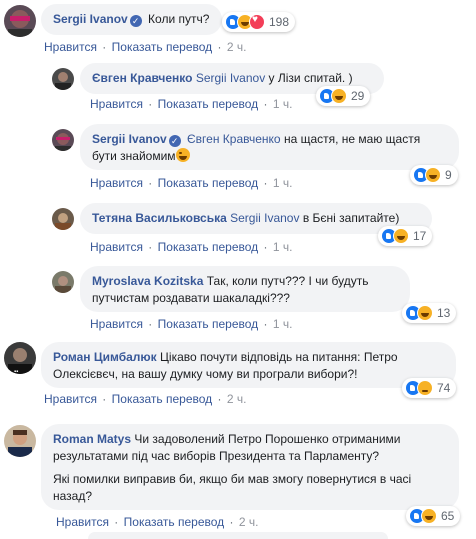 The width and height of the screenshot is (476, 539). Describe the element at coordinates (425, 388) in the screenshot. I see `sad-icon` at that location.